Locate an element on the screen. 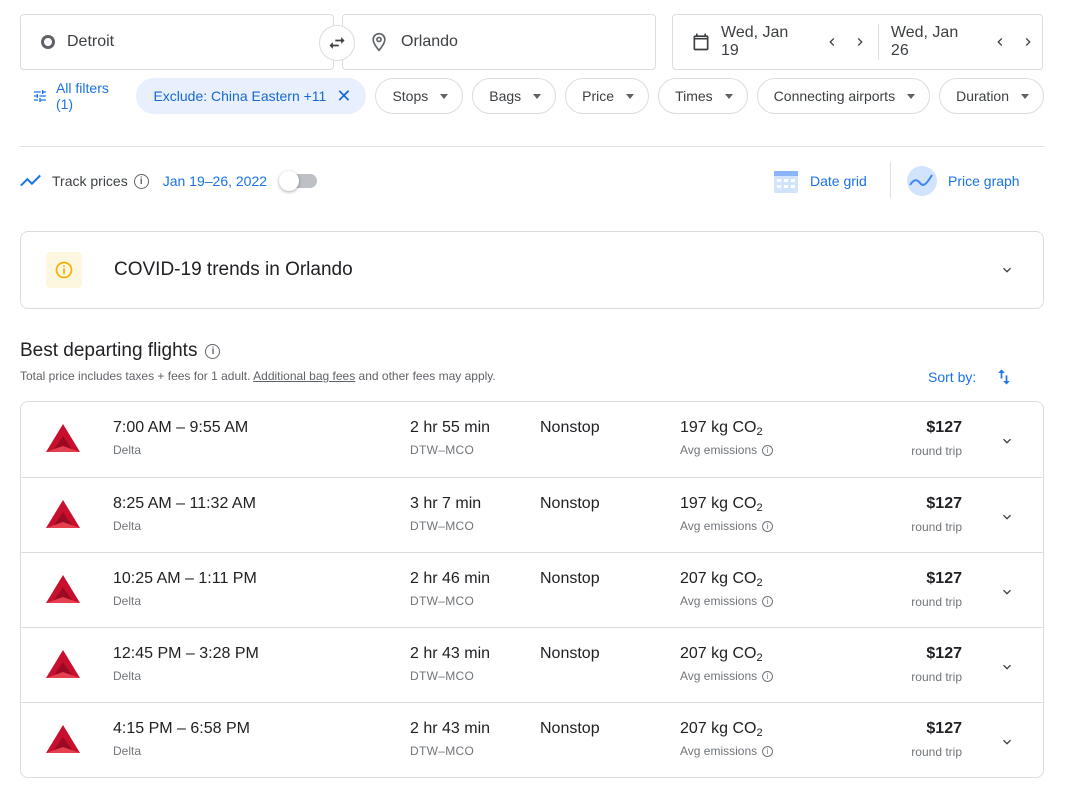  emissions-text: Avg emissions is located at coordinates (719, 526).